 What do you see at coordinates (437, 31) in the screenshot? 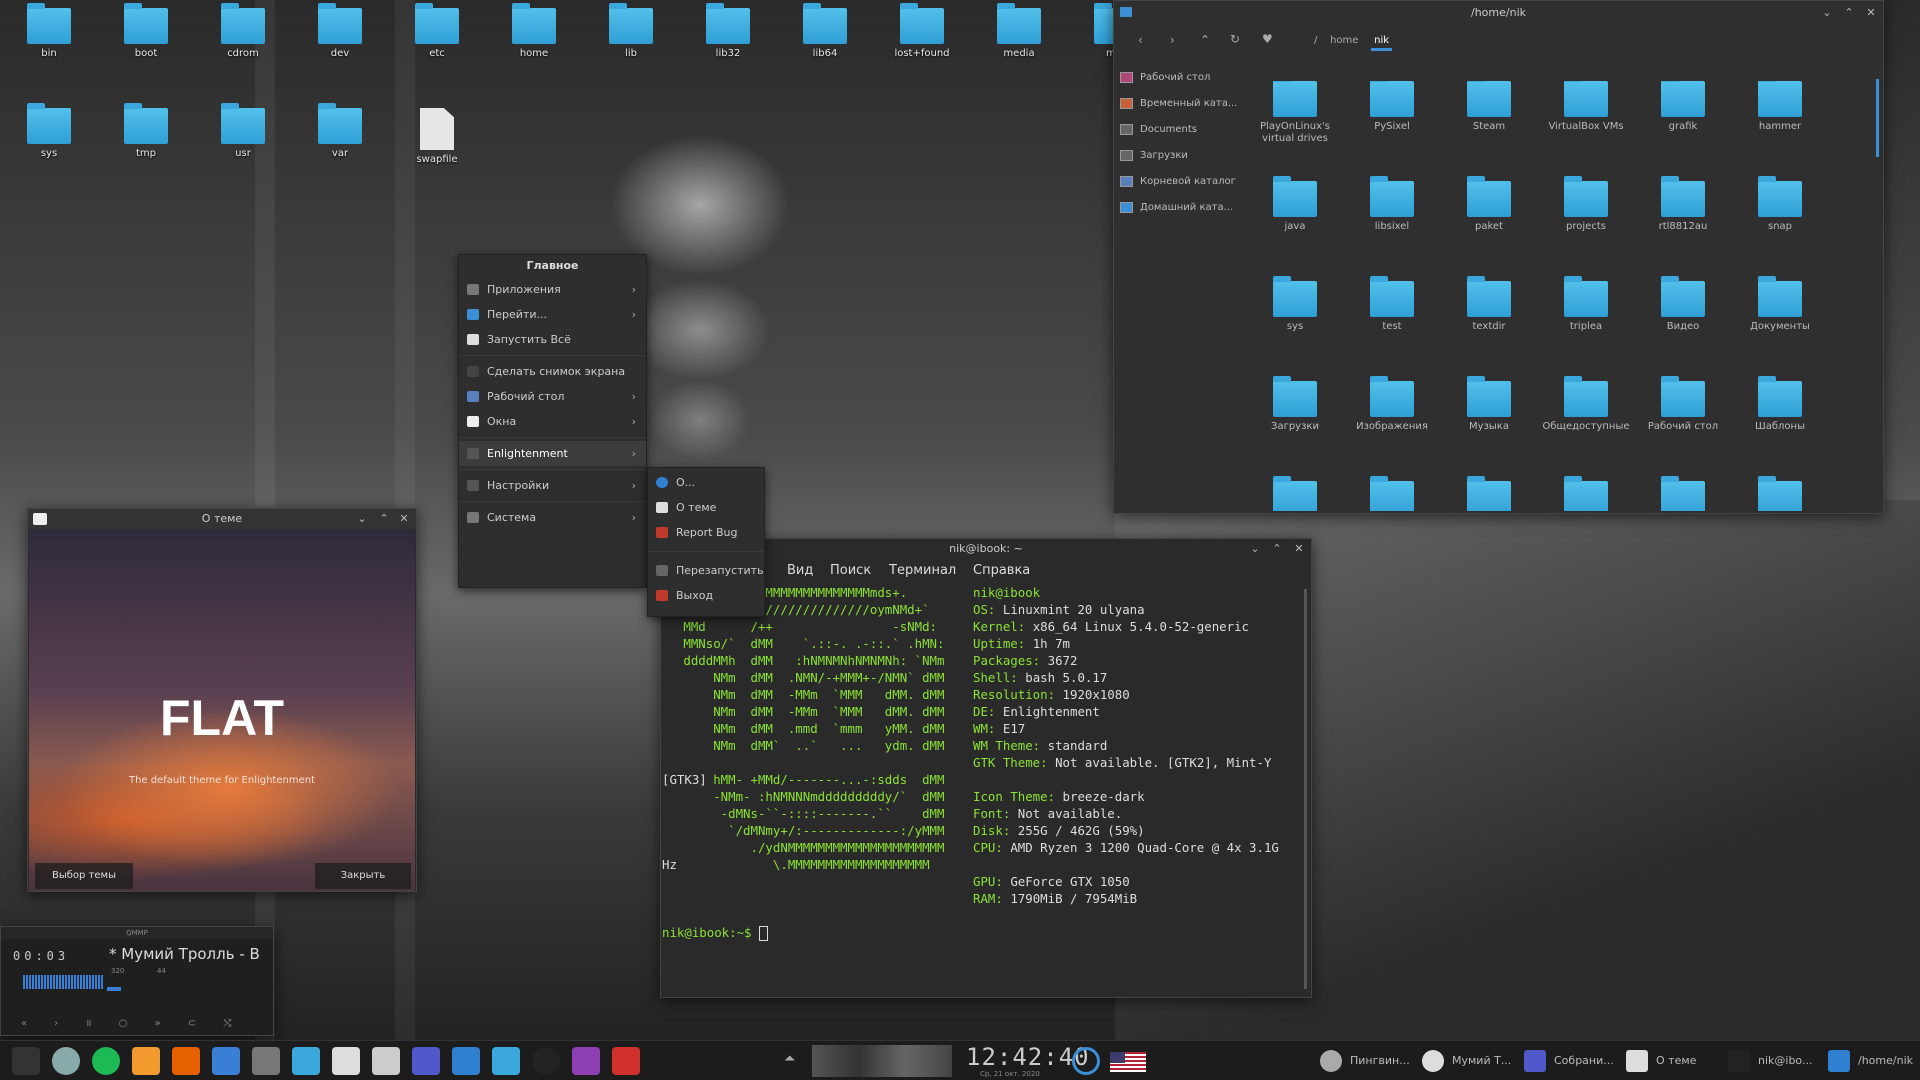
I see `desktop-icon-etc: etc` at bounding box center [437, 31].